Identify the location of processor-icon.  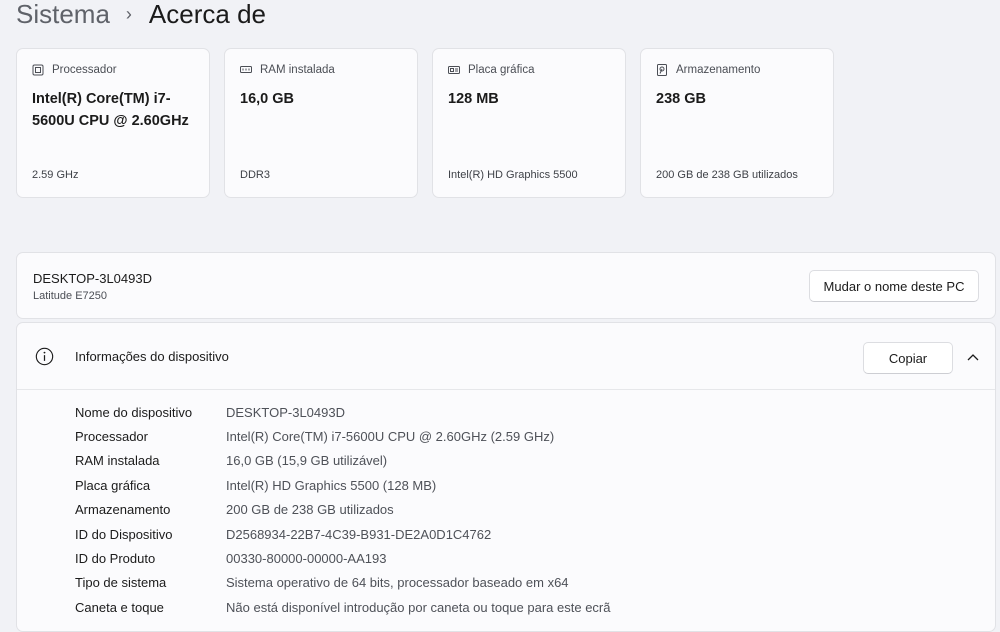
(38, 70).